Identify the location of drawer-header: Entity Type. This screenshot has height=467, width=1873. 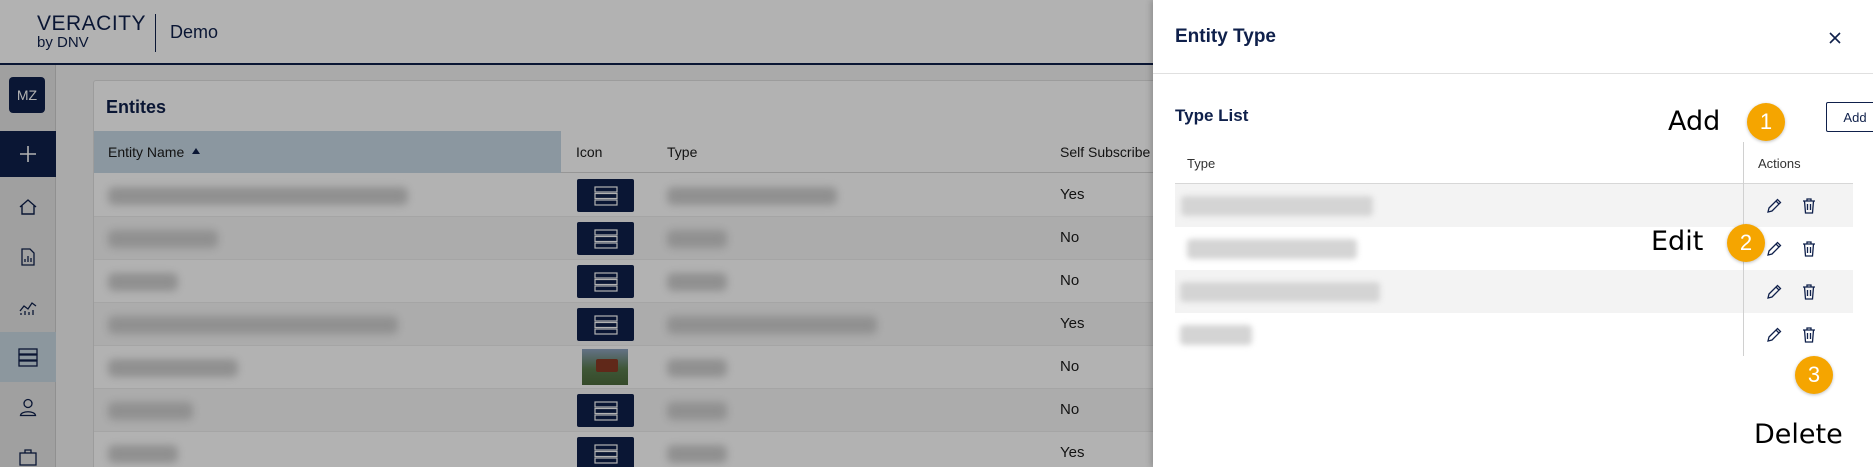
(1513, 37).